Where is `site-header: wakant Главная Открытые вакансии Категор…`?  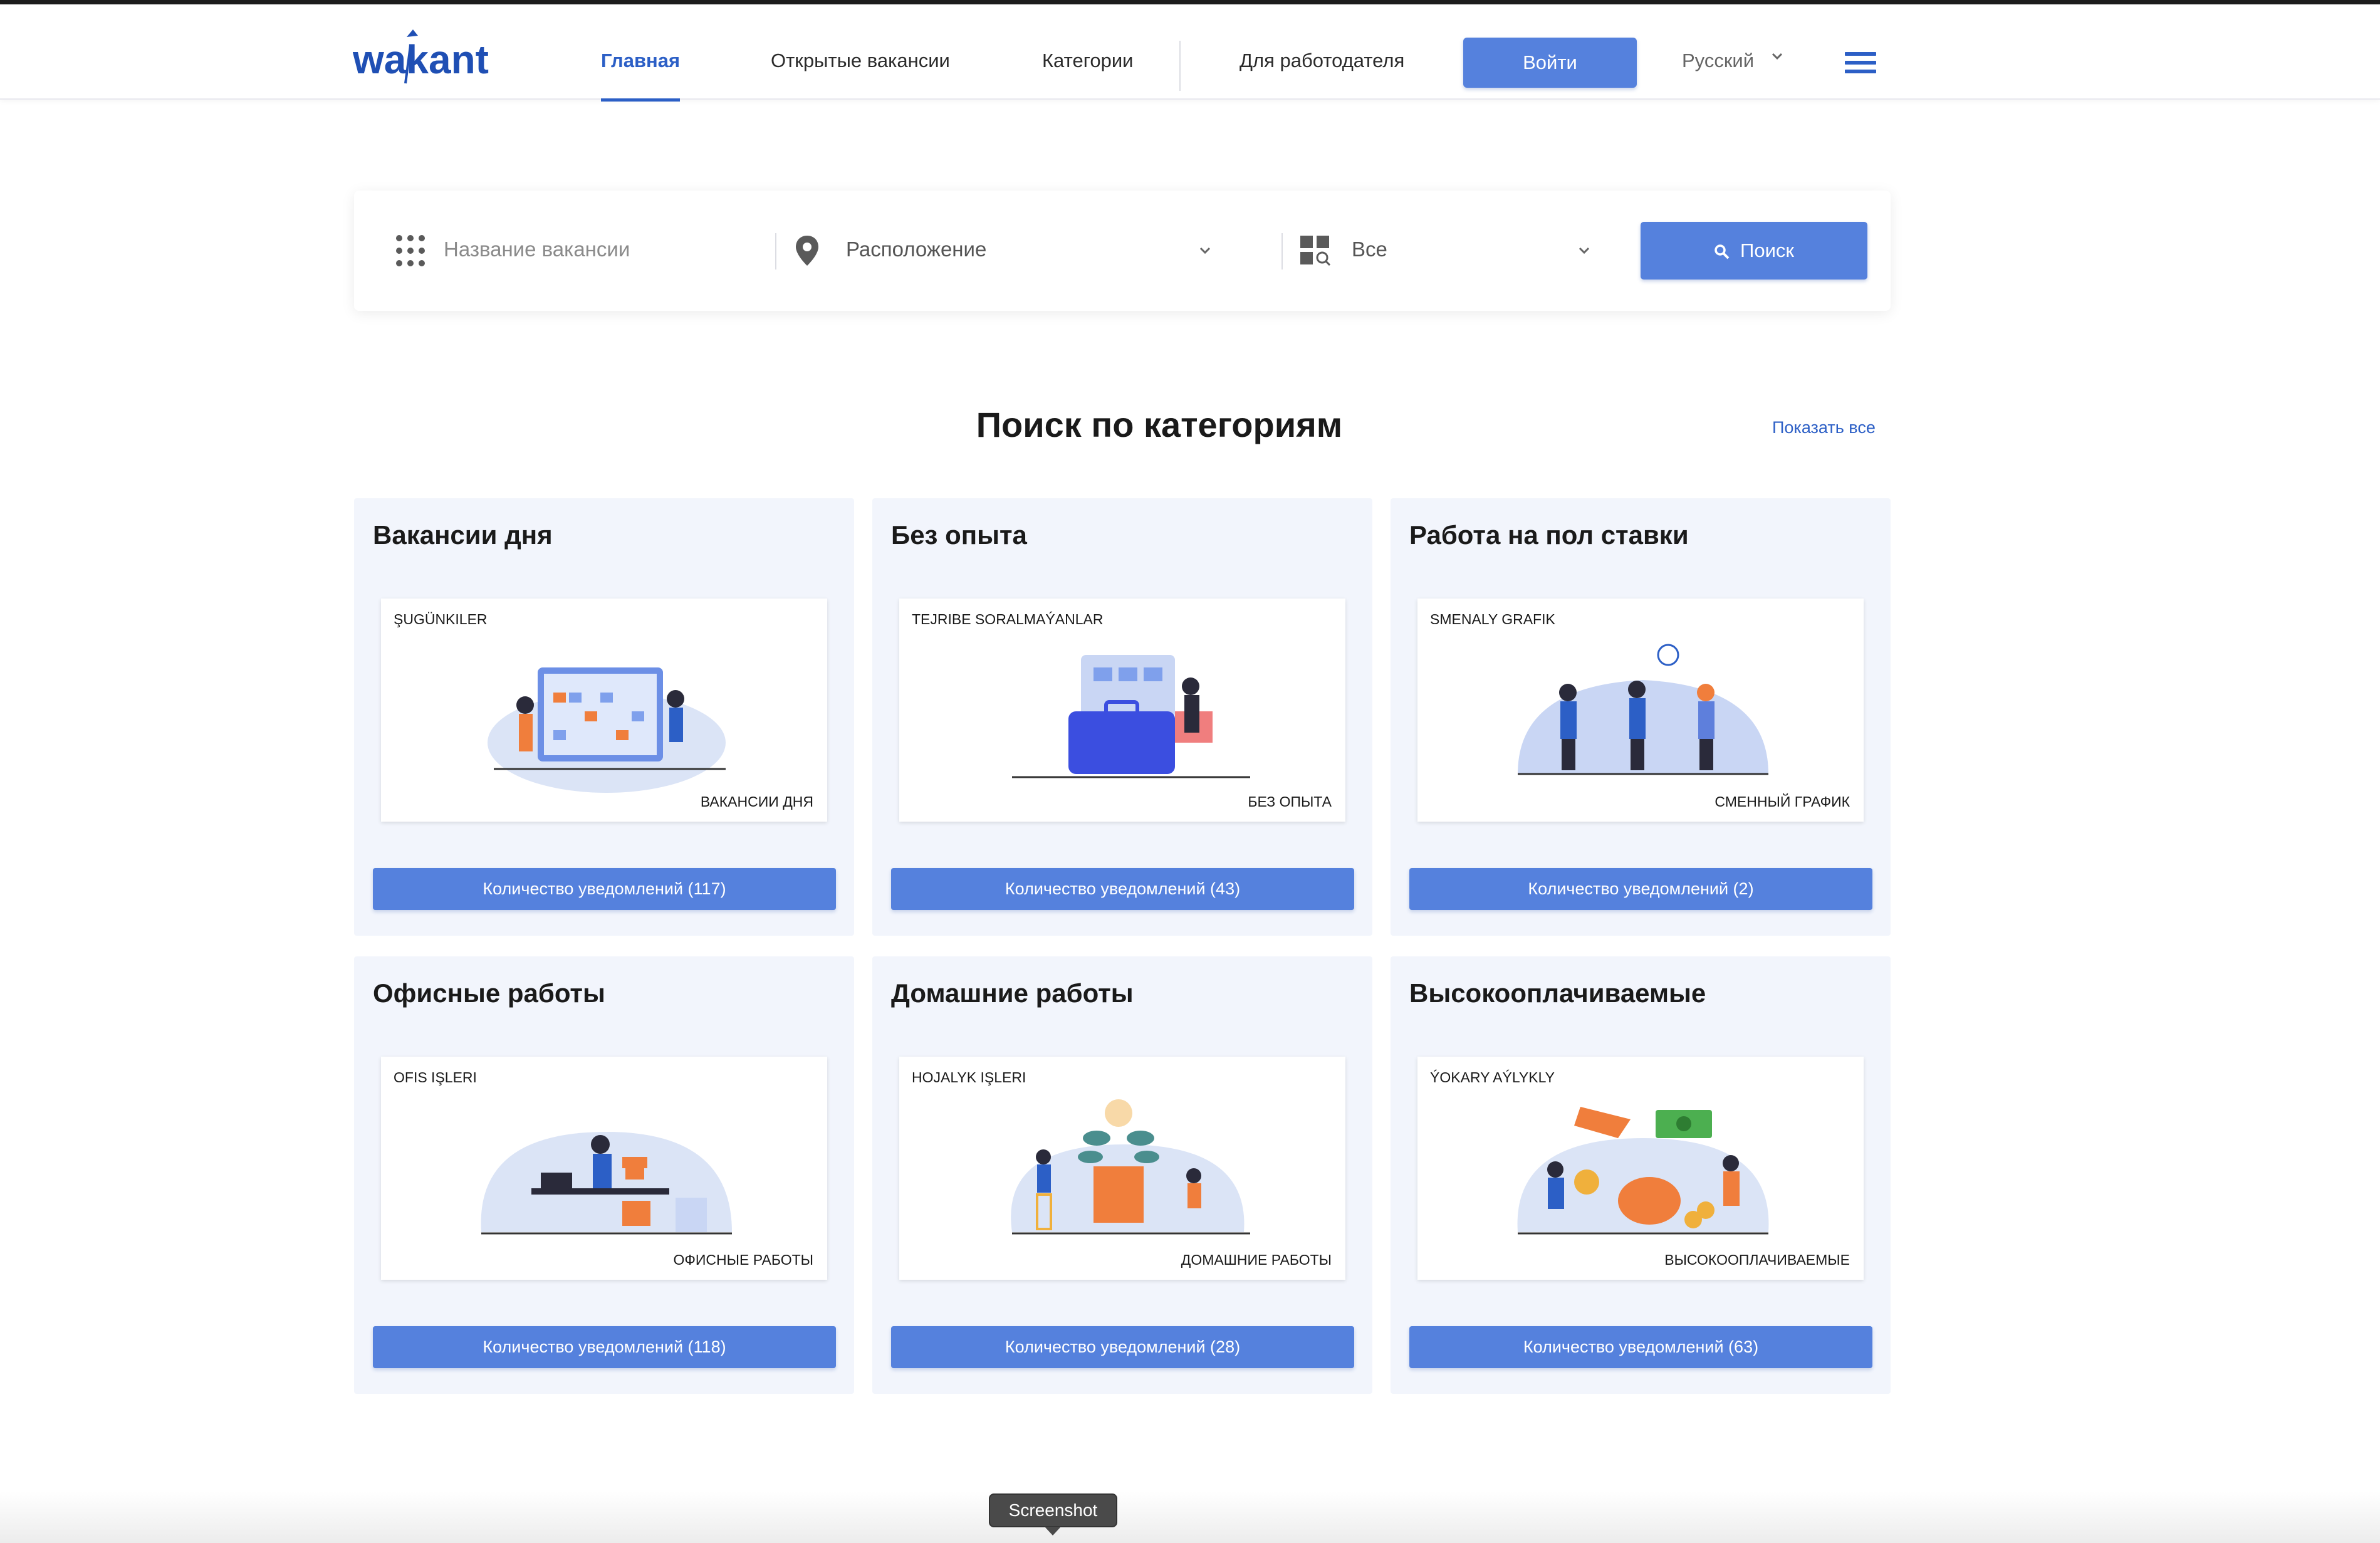 site-header: wakant Главная Открытые вакансии Категор… is located at coordinates (1190, 53).